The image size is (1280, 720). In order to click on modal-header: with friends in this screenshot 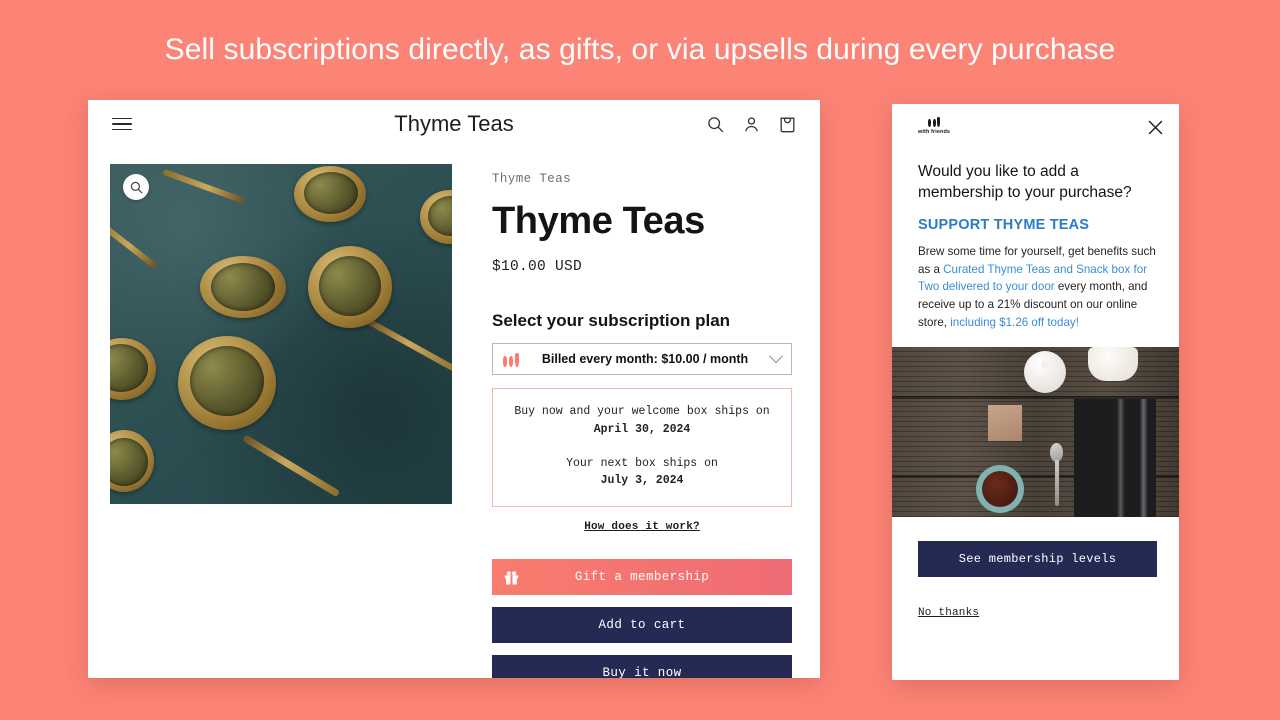, I will do `click(1035, 122)`.